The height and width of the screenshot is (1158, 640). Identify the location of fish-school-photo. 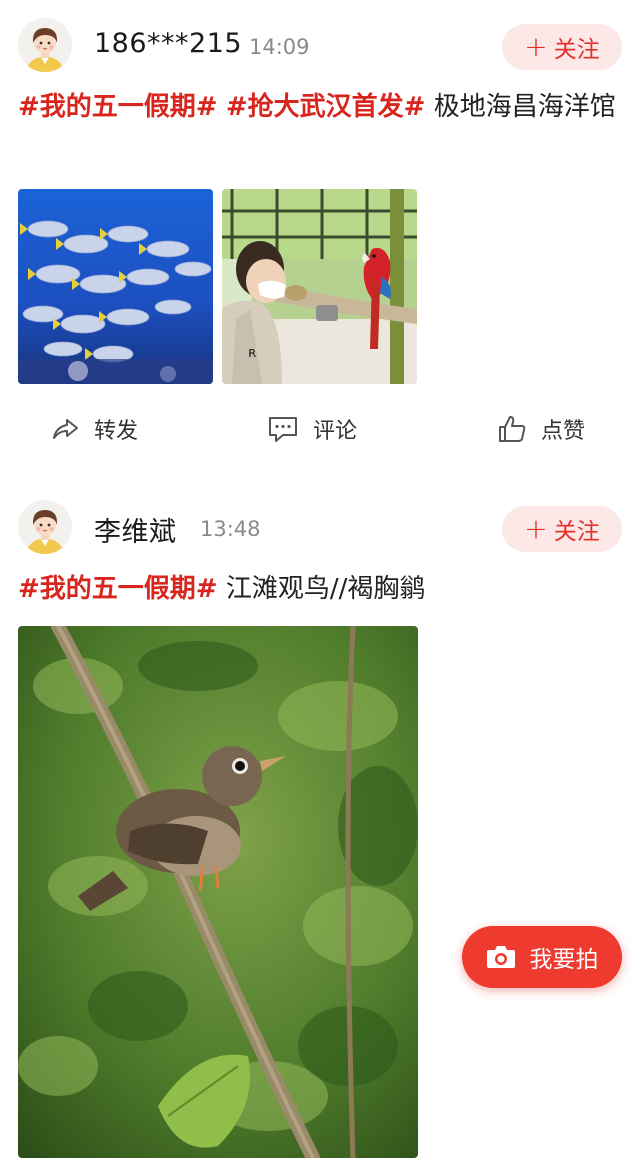
(115, 286).